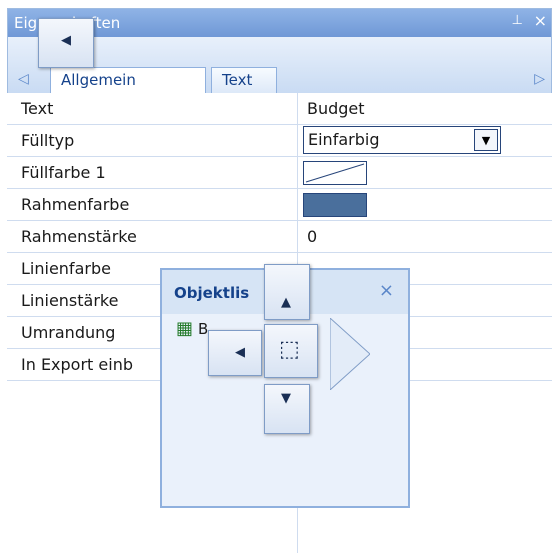 This screenshot has height=553, width=552. I want to click on property-row-text: Text Budget, so click(279, 109).